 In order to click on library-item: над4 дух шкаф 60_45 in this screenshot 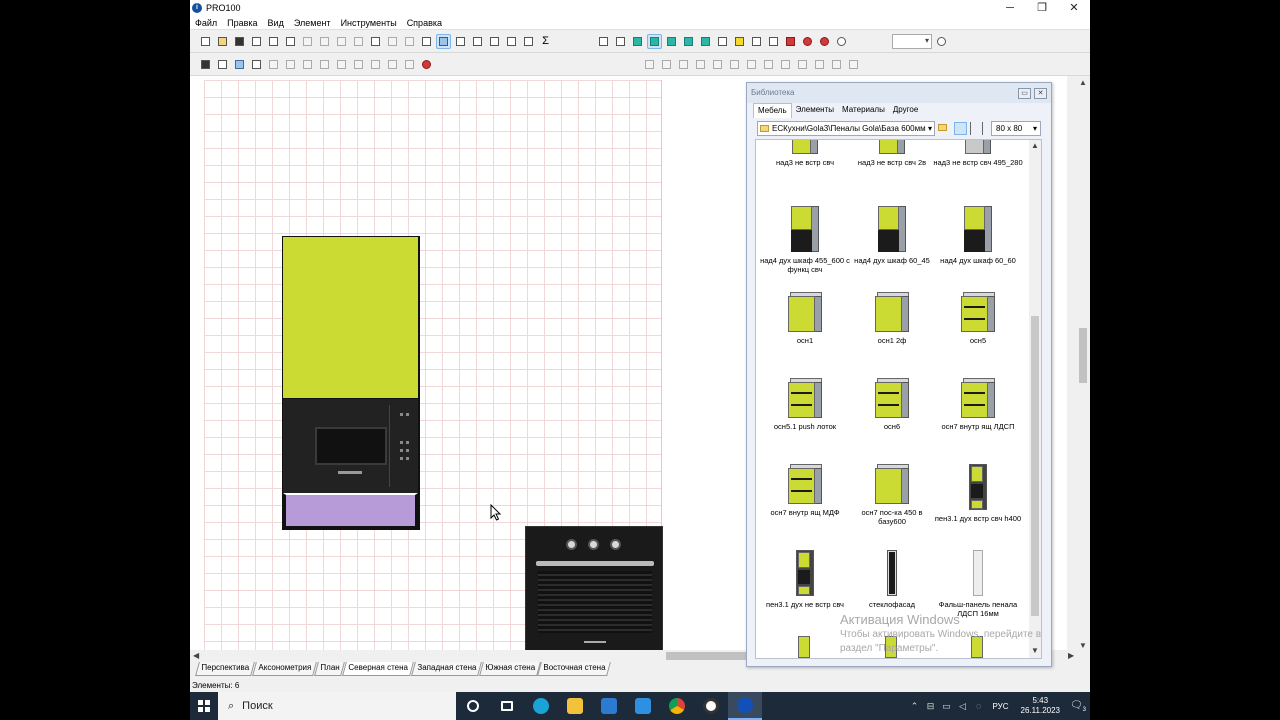, I will do `click(892, 235)`.